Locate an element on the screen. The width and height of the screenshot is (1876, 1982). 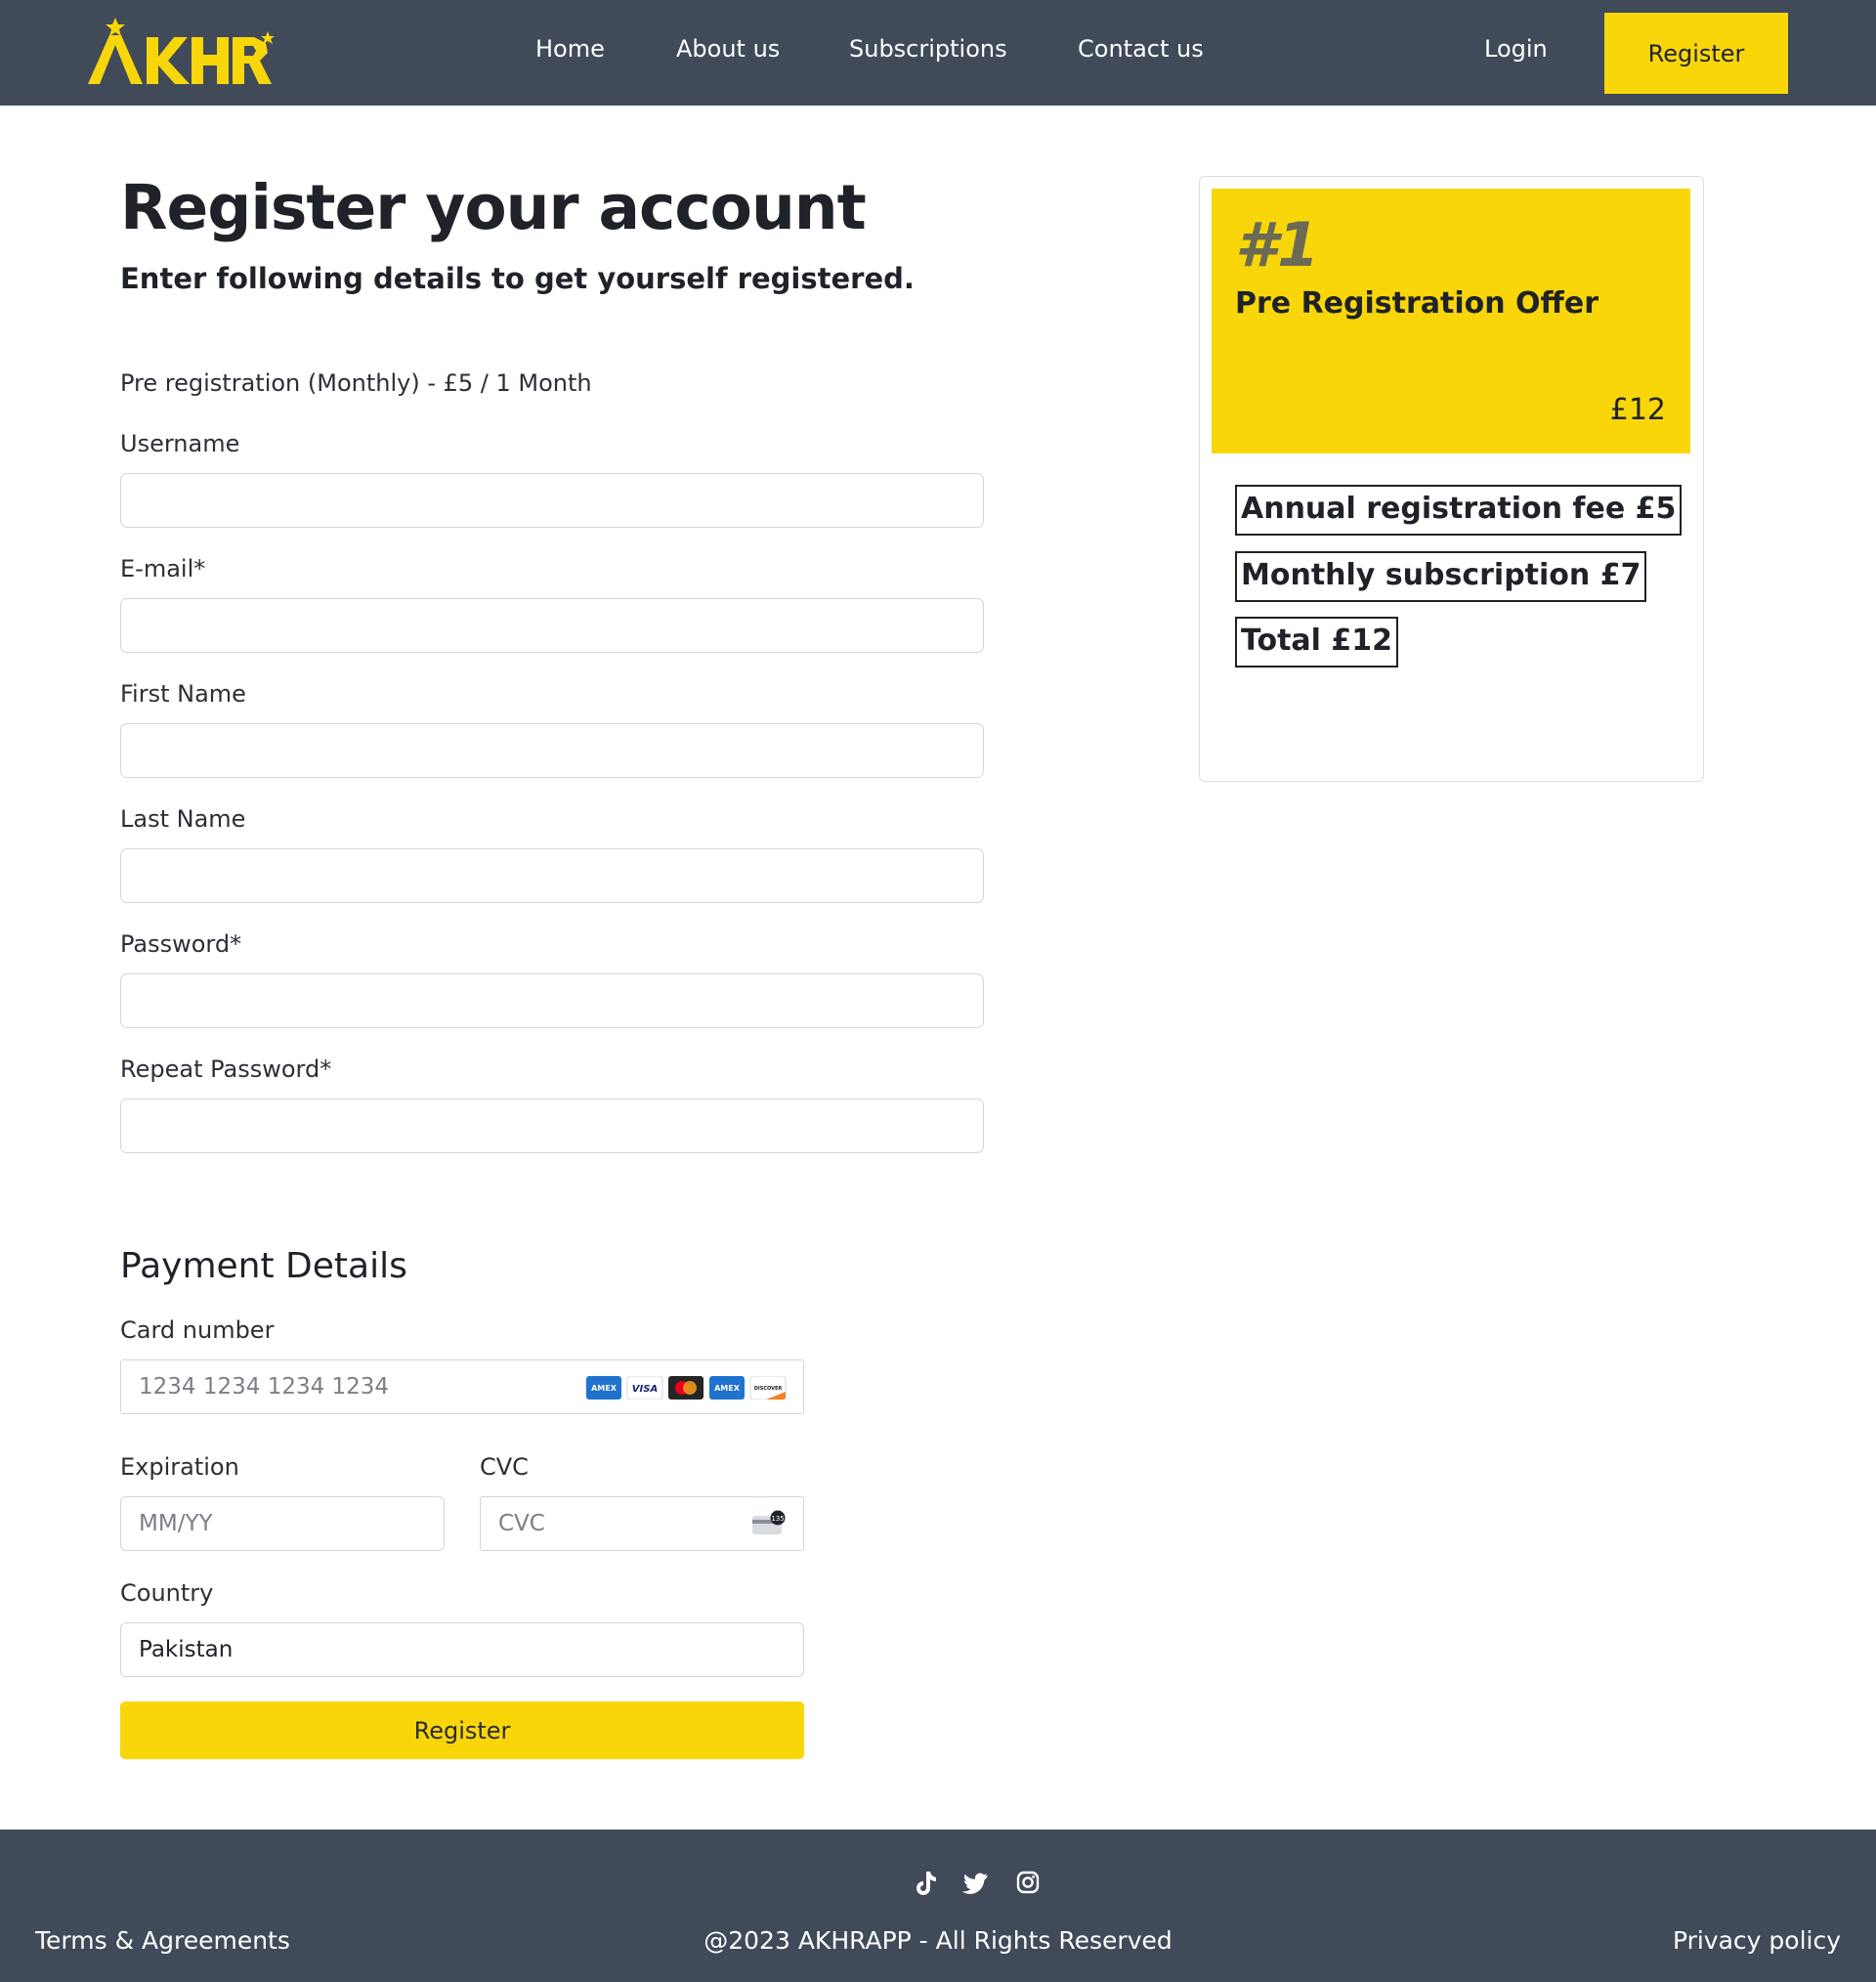
expiration-input is located at coordinates (282, 1524).